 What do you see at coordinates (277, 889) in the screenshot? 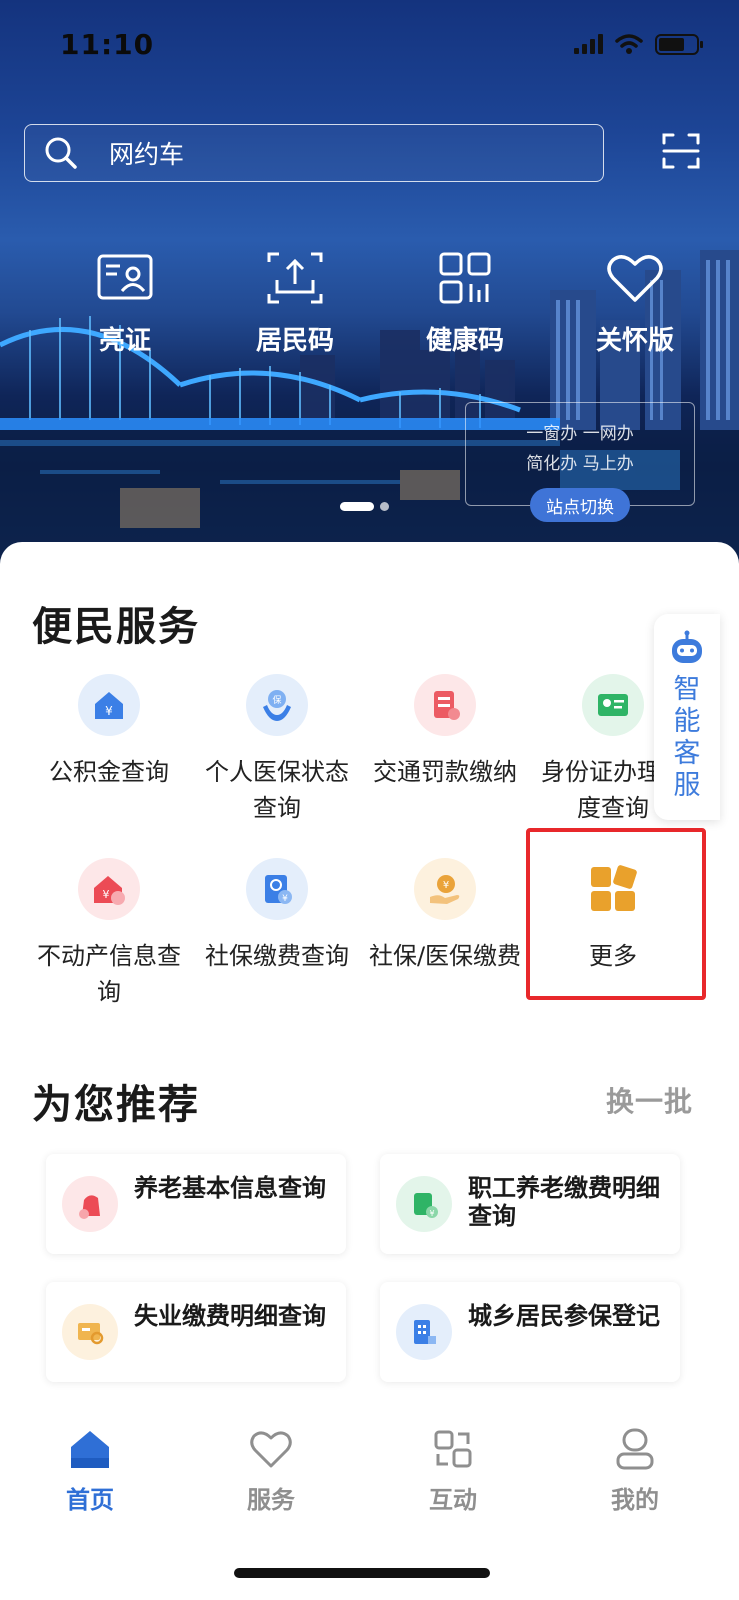
I see `social-security-icon: ¥` at bounding box center [277, 889].